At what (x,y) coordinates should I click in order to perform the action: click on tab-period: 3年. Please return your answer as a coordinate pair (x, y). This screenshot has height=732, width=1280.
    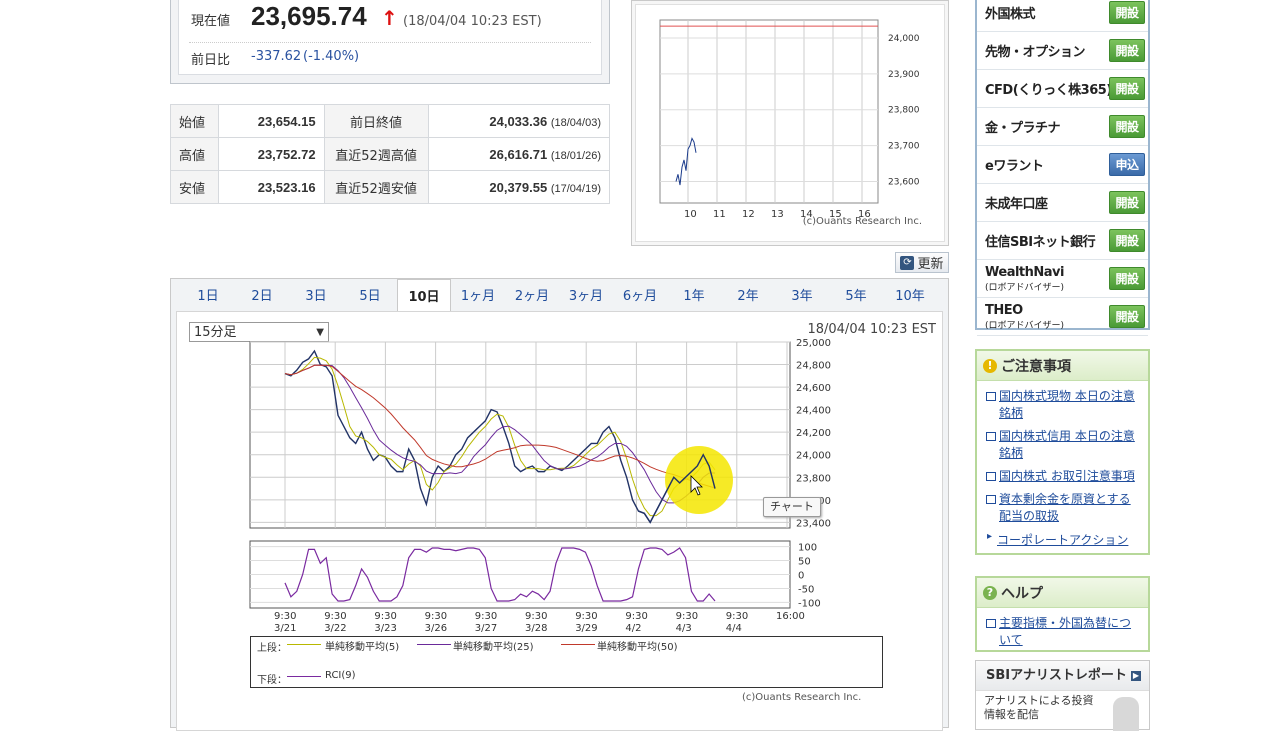
    Looking at the image, I should click on (802, 295).